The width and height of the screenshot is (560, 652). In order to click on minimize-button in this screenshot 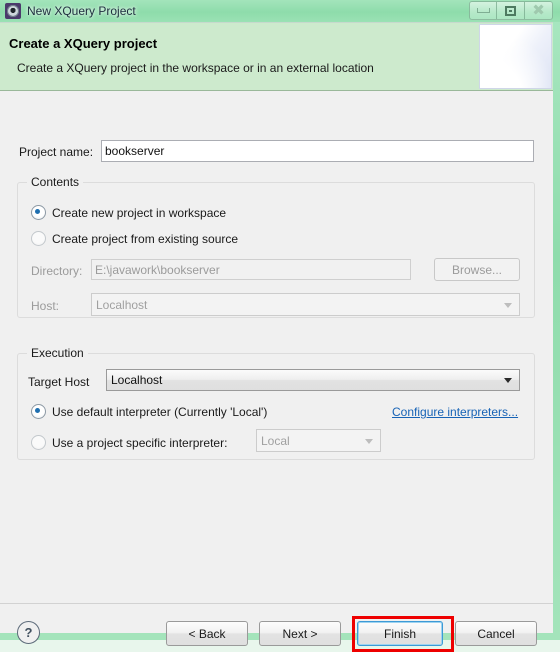, I will do `click(483, 10)`.